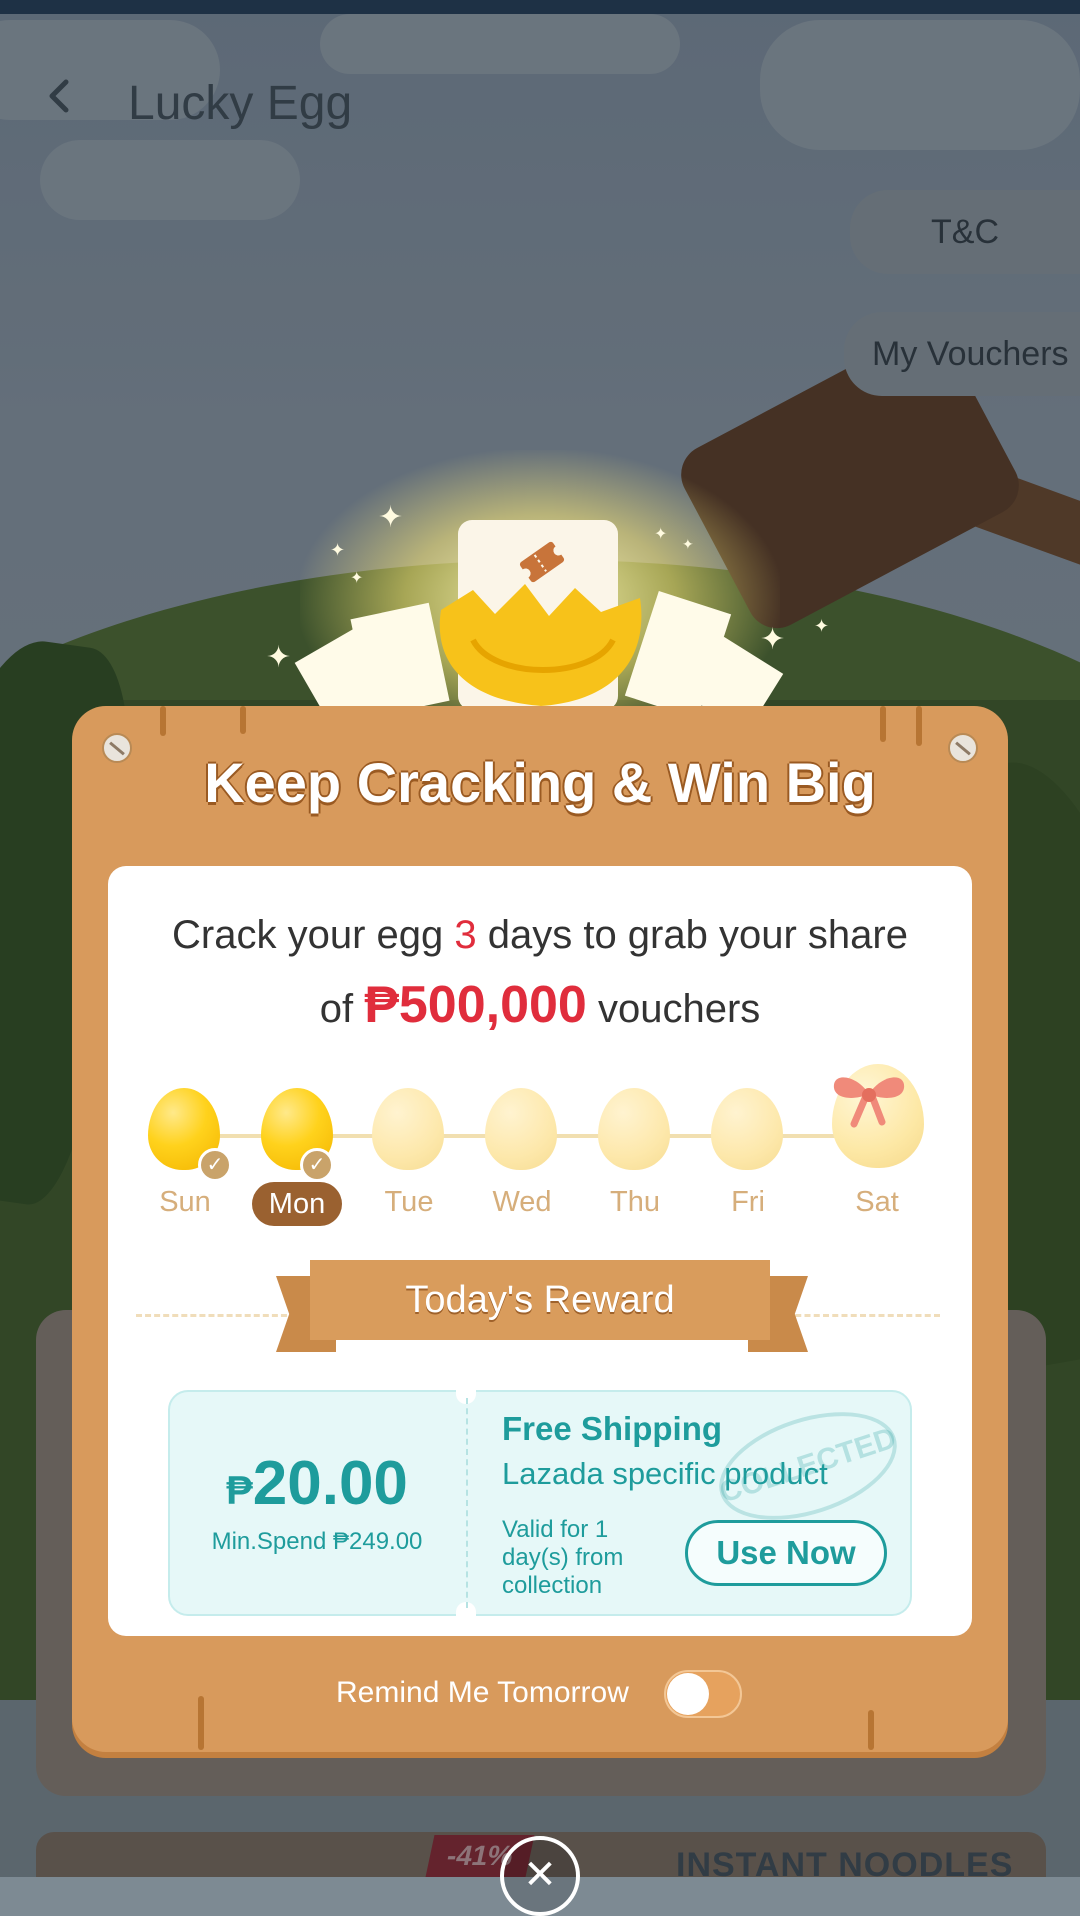 This screenshot has width=1080, height=1916. What do you see at coordinates (540, 1300) in the screenshot?
I see `todays-reward-banner: Today's Reward` at bounding box center [540, 1300].